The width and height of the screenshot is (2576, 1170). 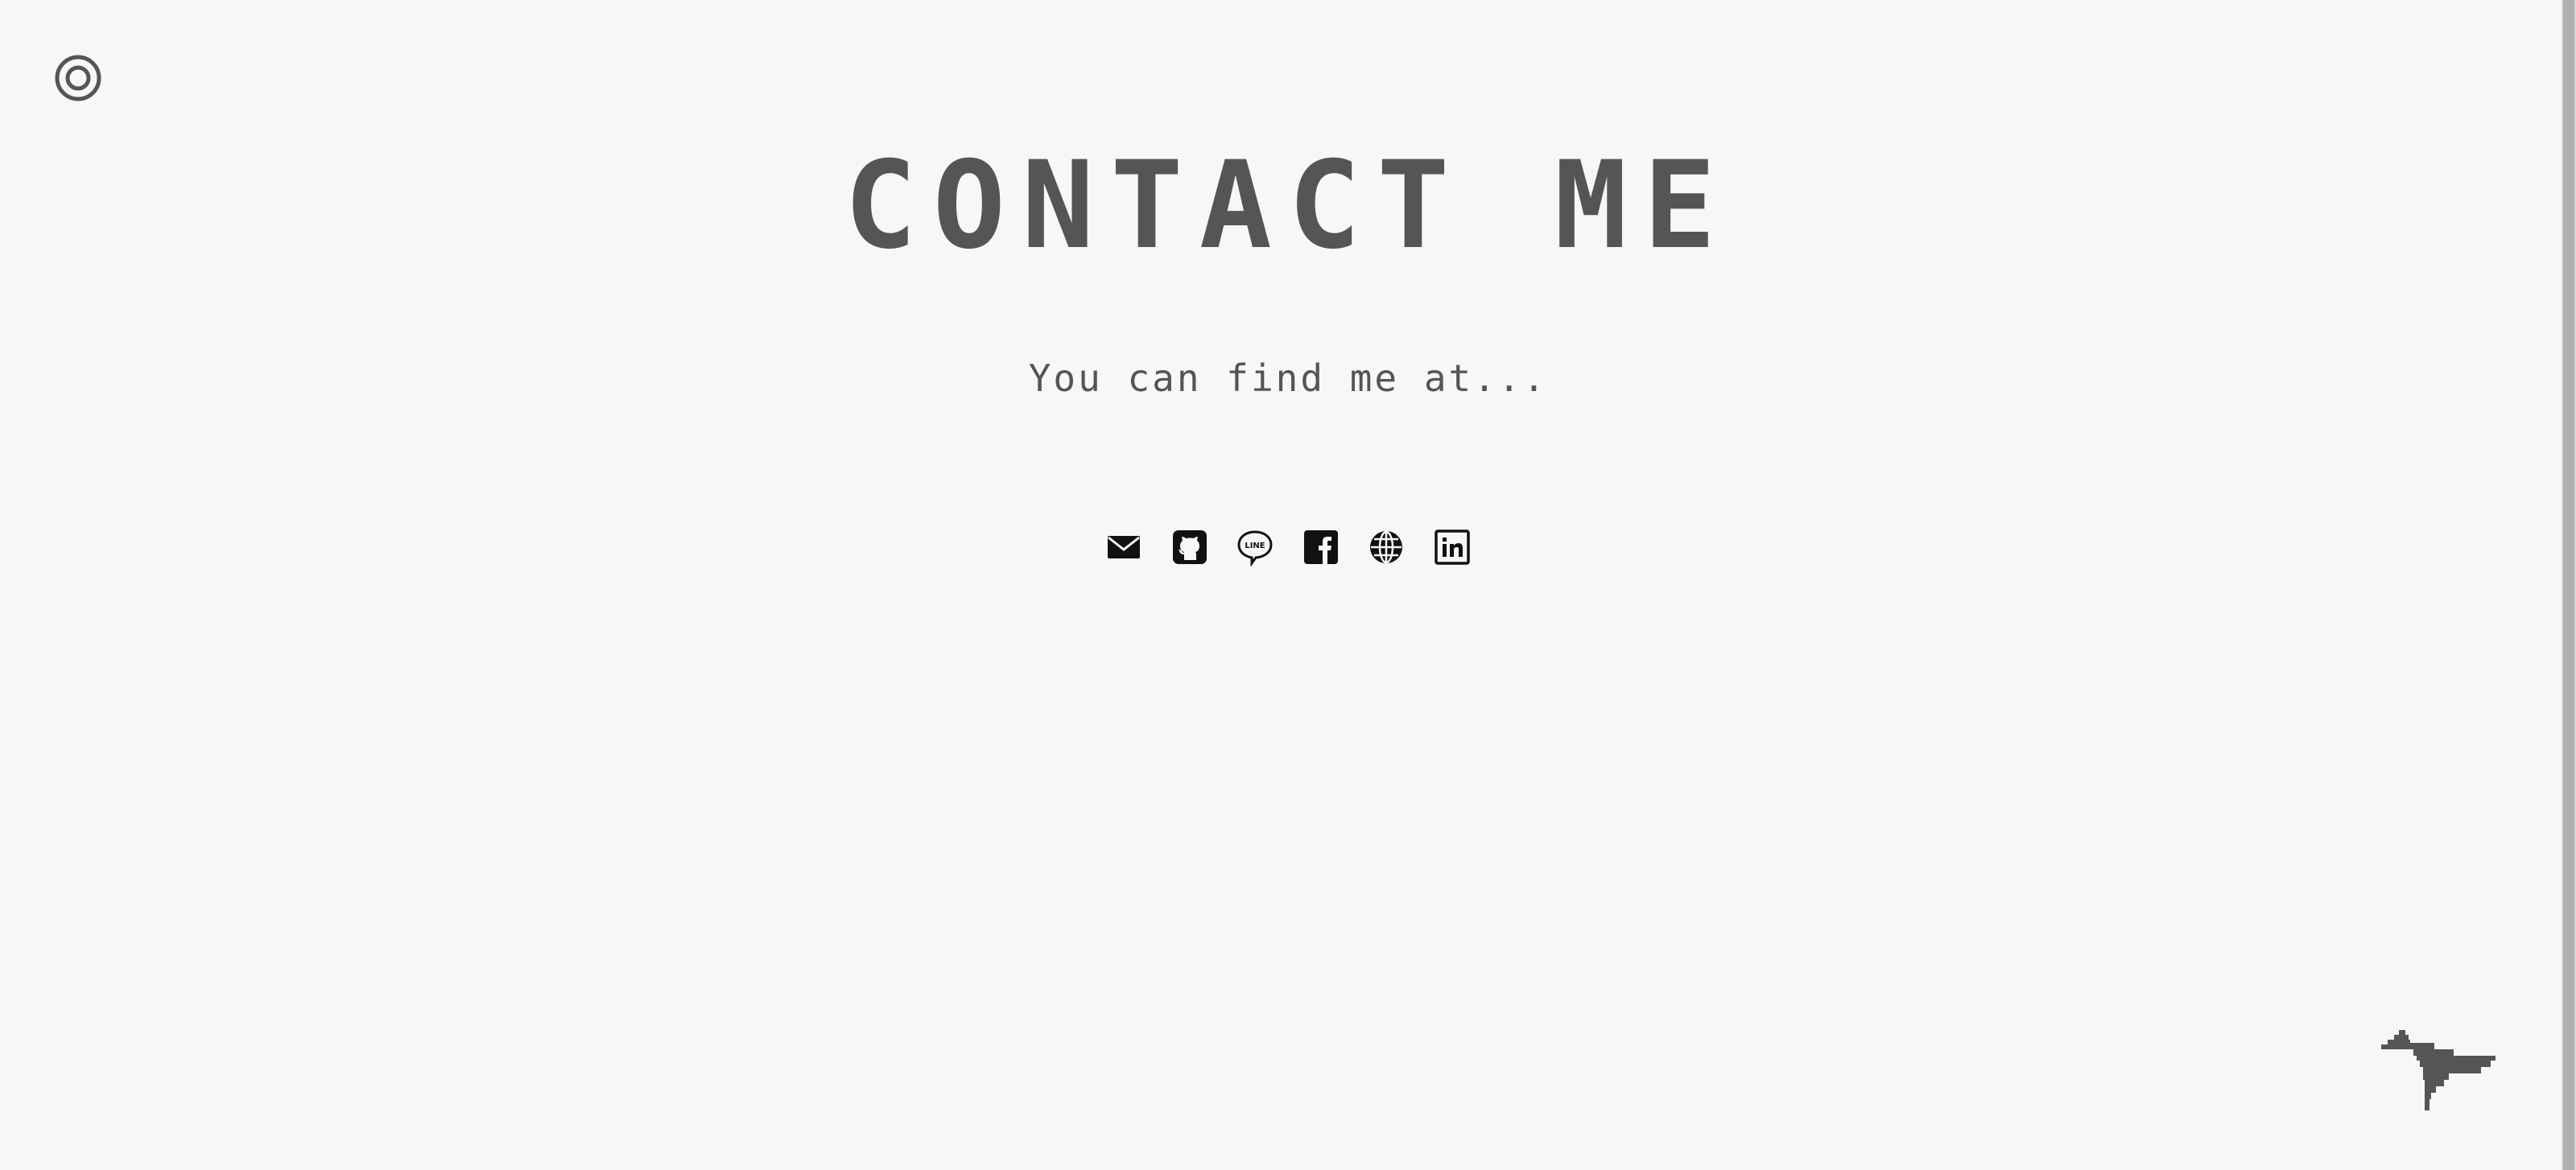 I want to click on line-icon: LINE, so click(x=1255, y=548).